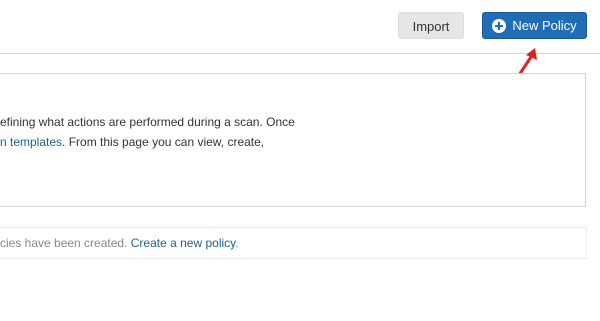 This screenshot has width=600, height=321. What do you see at coordinates (499, 25) in the screenshot?
I see `plus-circle-icon` at bounding box center [499, 25].